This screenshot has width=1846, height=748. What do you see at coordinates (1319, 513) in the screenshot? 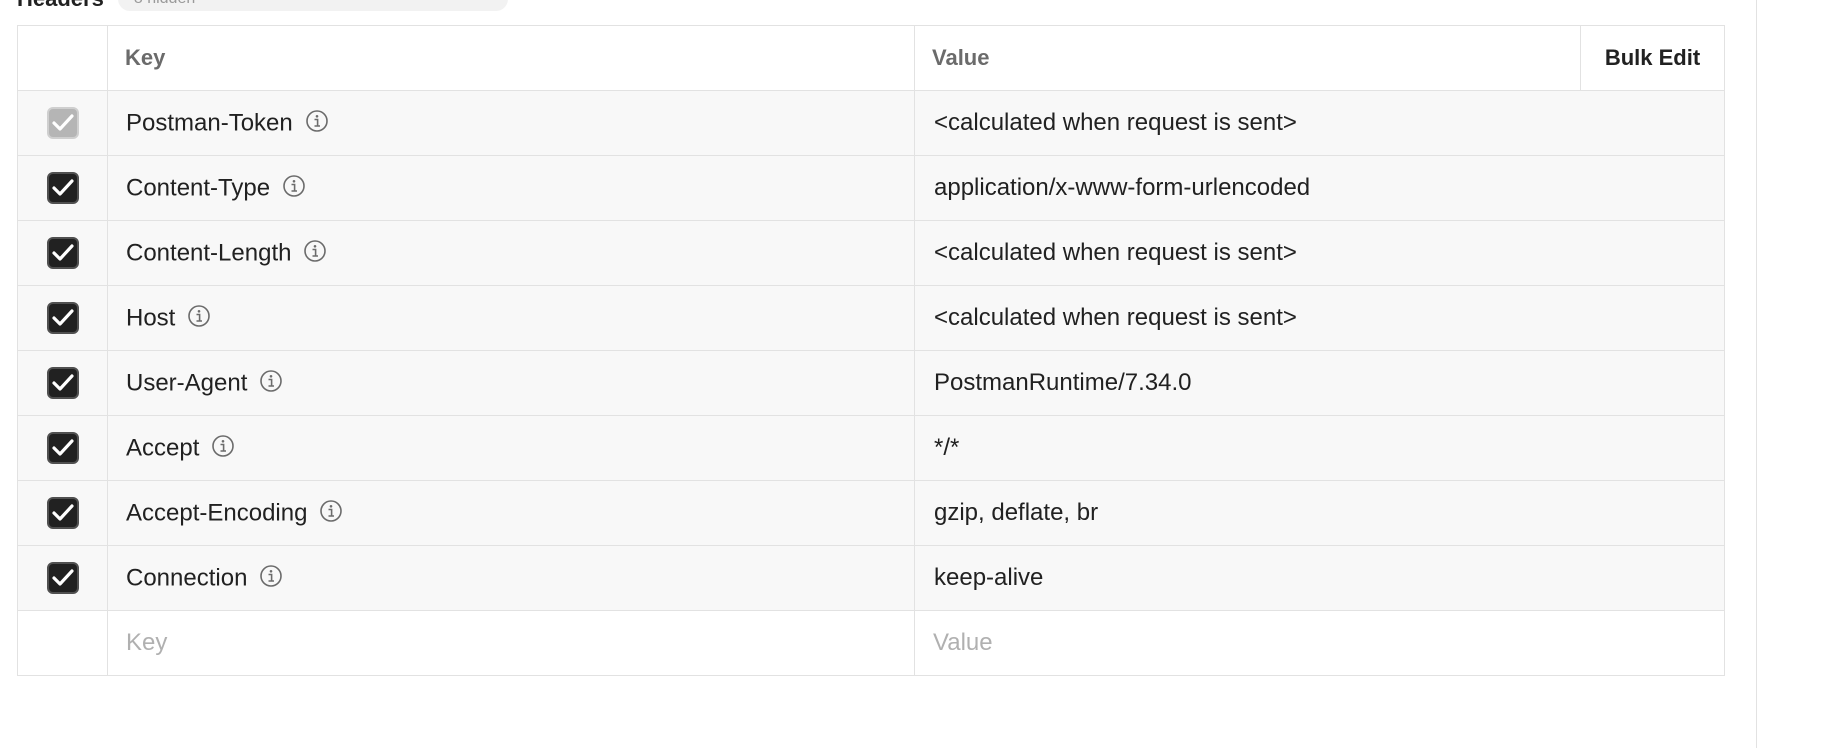
I see `header-value: gzip, deflate, br` at bounding box center [1319, 513].